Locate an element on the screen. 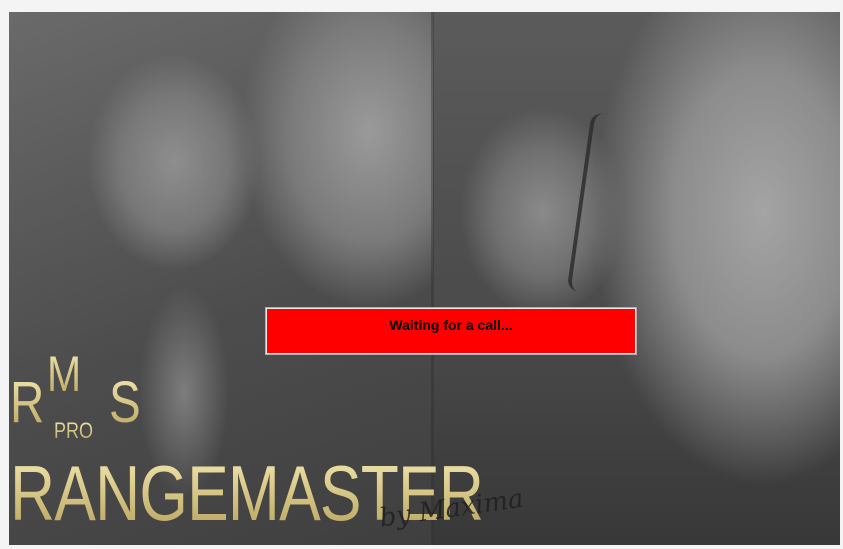 Image resolution: width=843 pixels, height=549 pixels. logo-letter-m: M is located at coordinates (64, 374).